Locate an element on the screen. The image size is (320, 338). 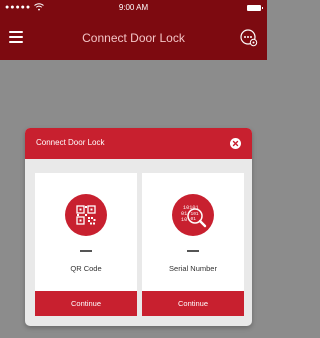
top-bar: ●●●●● 9:00 AM Connect Door Lock is located at coordinates (133, 30).